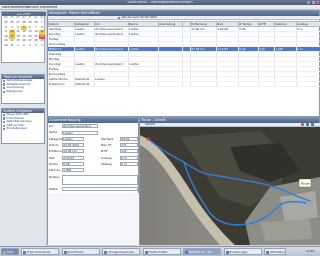 The width and height of the screenshot is (320, 256). I want to click on taskbar-button: Einstellungen, so click(242, 252).